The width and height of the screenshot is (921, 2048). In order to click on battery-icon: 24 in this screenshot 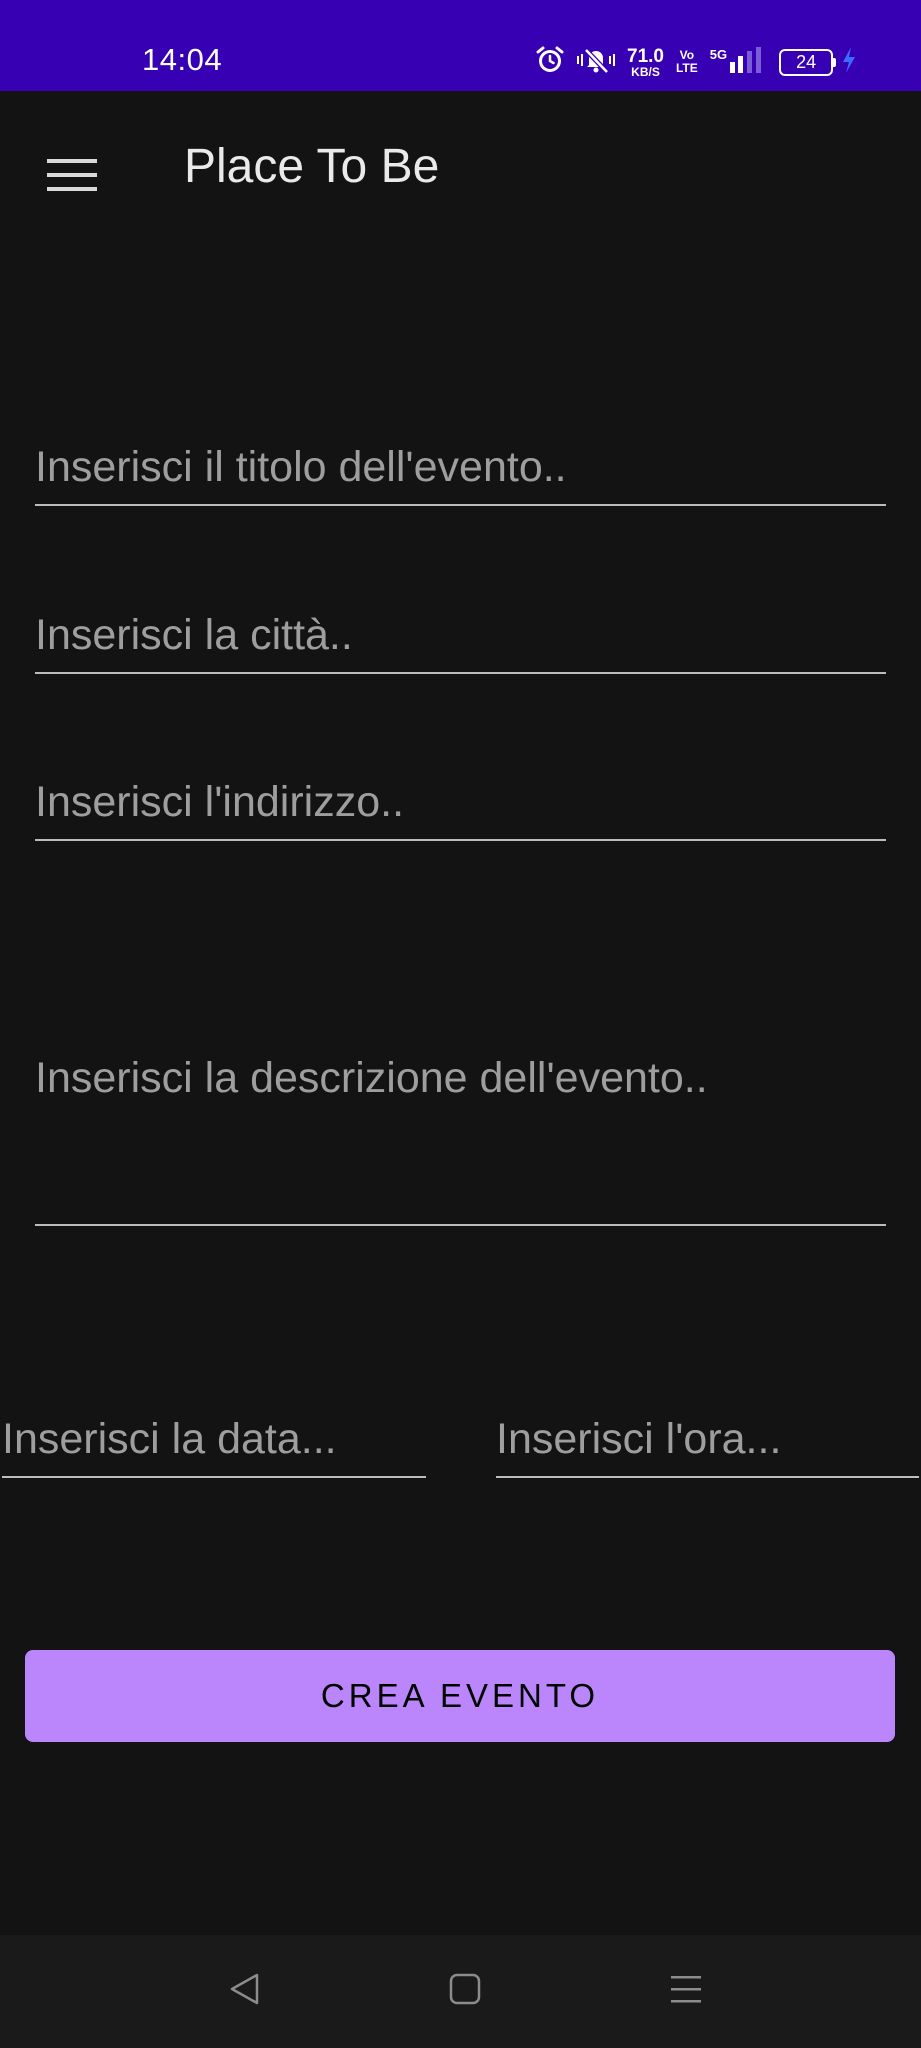, I will do `click(808, 62)`.